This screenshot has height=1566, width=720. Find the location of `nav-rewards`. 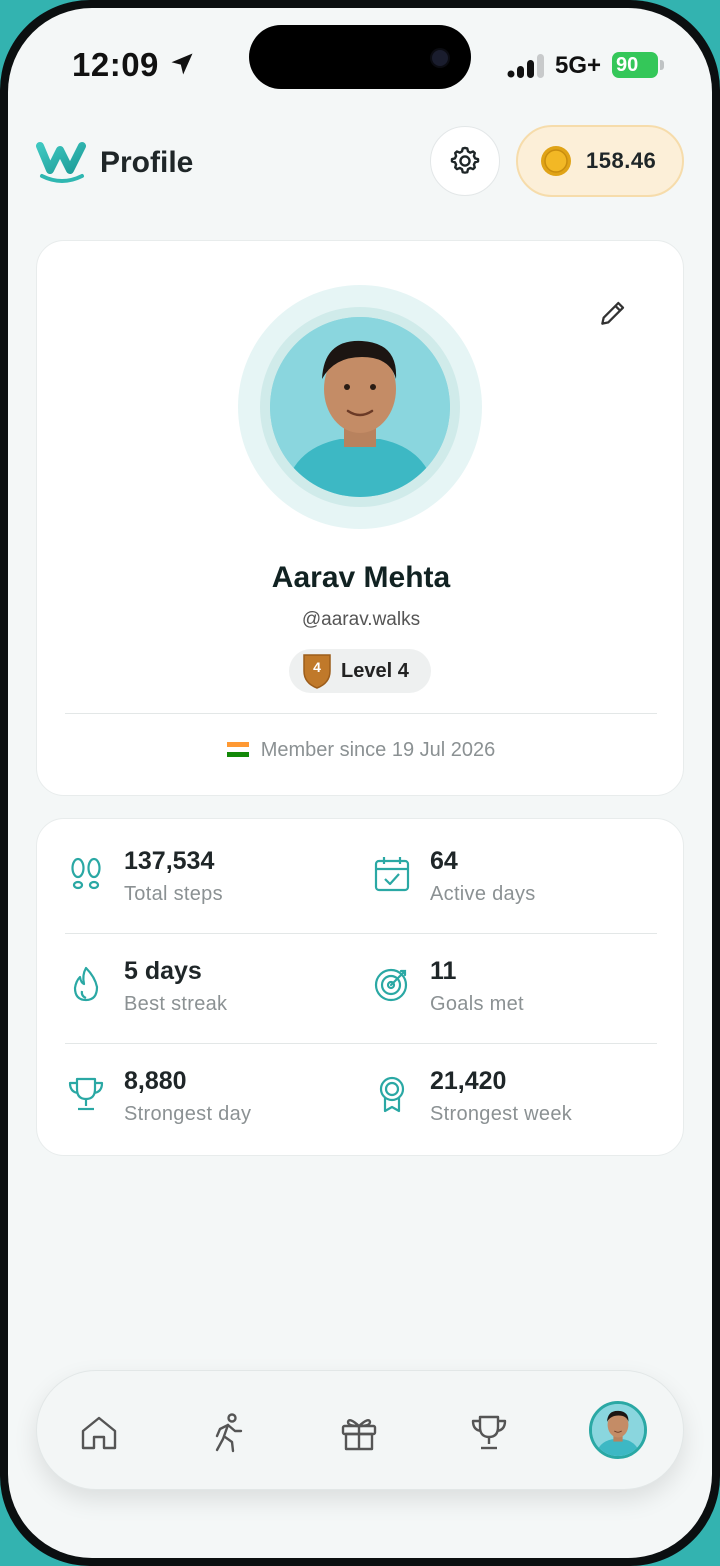

nav-rewards is located at coordinates (359, 1433).